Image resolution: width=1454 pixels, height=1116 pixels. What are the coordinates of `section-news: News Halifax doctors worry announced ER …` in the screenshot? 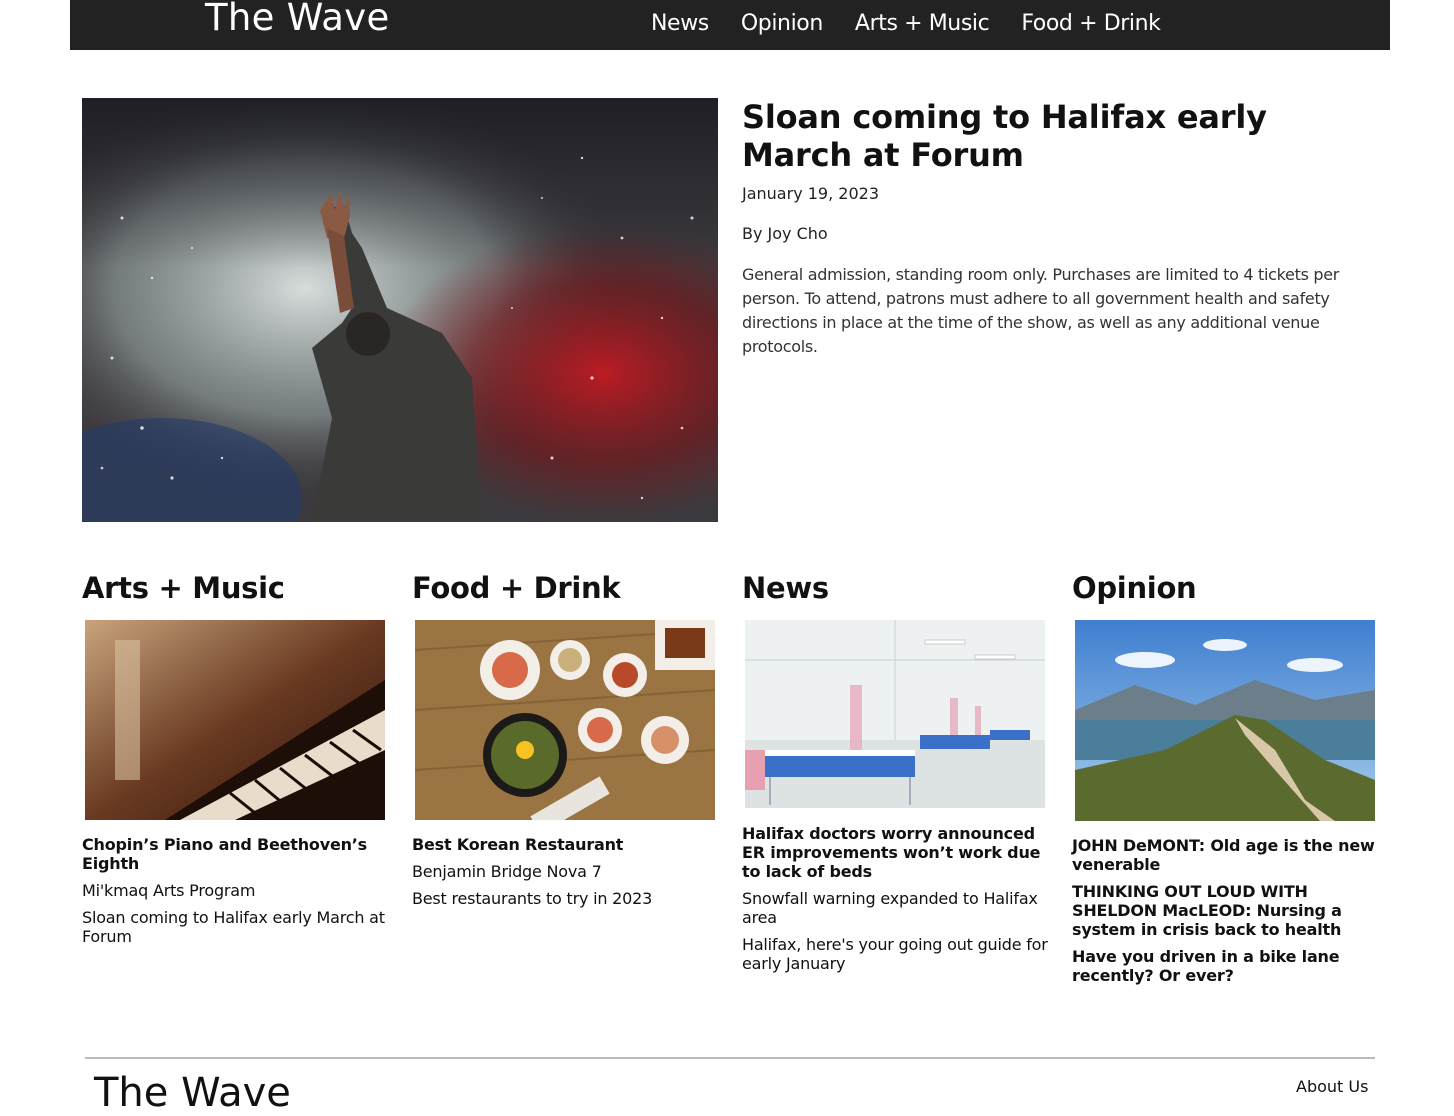 It's located at (897, 771).